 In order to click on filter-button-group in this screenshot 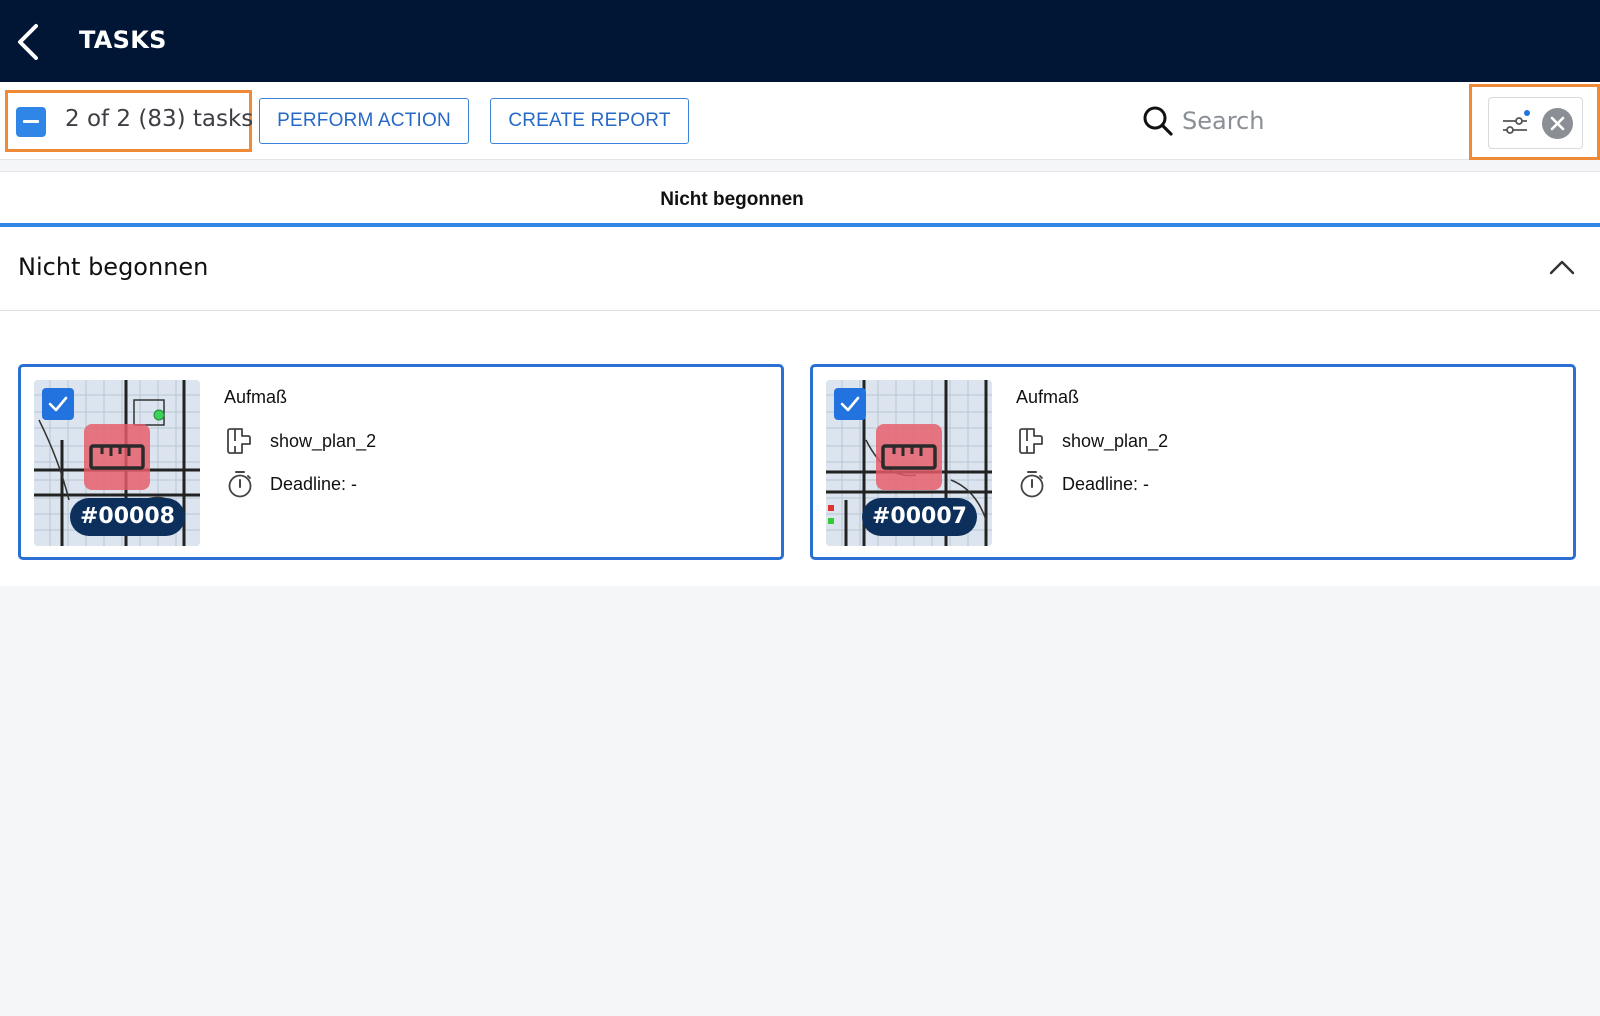, I will do `click(1535, 123)`.